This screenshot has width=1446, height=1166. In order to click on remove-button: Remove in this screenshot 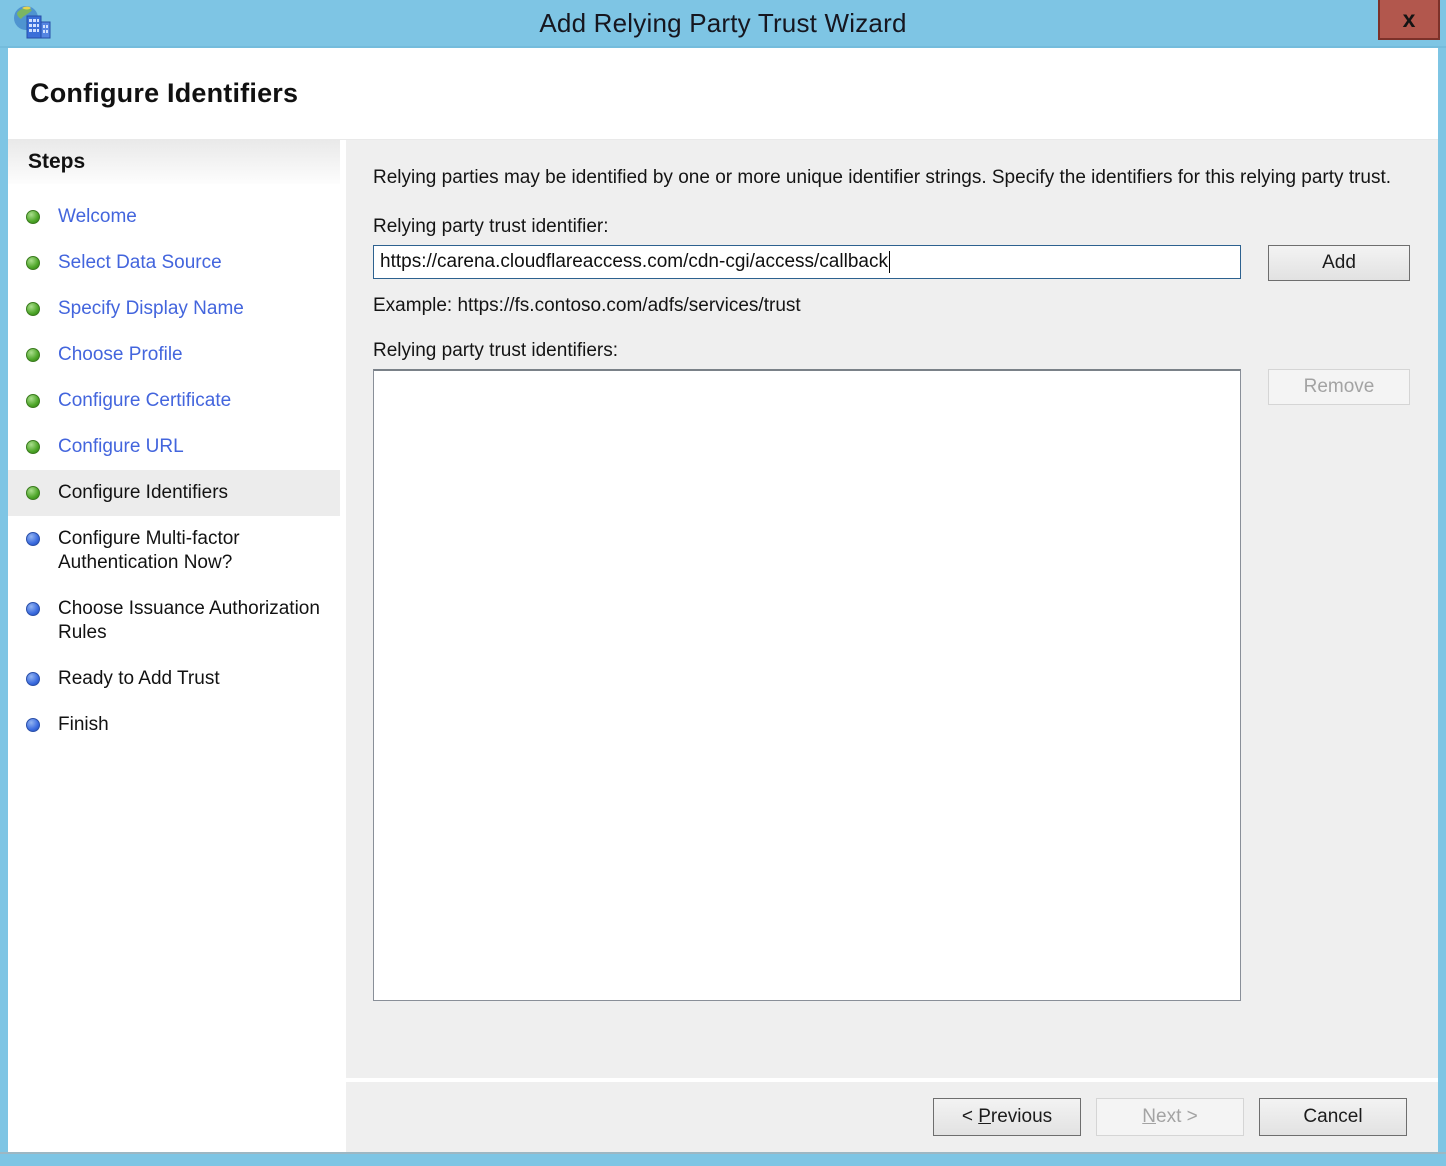, I will do `click(1339, 387)`.